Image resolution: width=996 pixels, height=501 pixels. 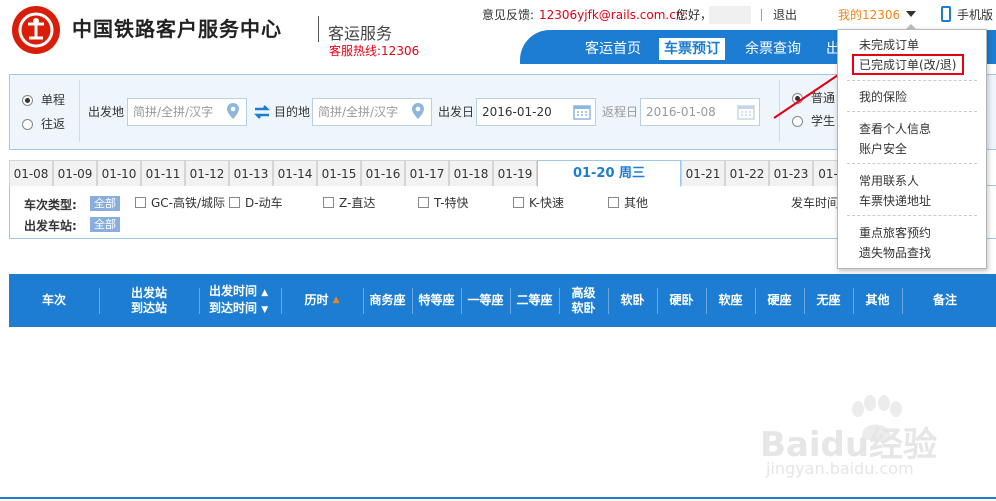 I want to click on date-tab: 01-13, so click(x=251, y=173).